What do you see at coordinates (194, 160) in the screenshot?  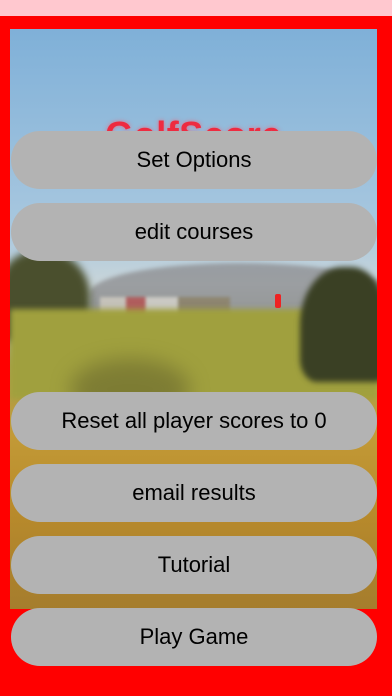 I see `set-options-button: Set Options` at bounding box center [194, 160].